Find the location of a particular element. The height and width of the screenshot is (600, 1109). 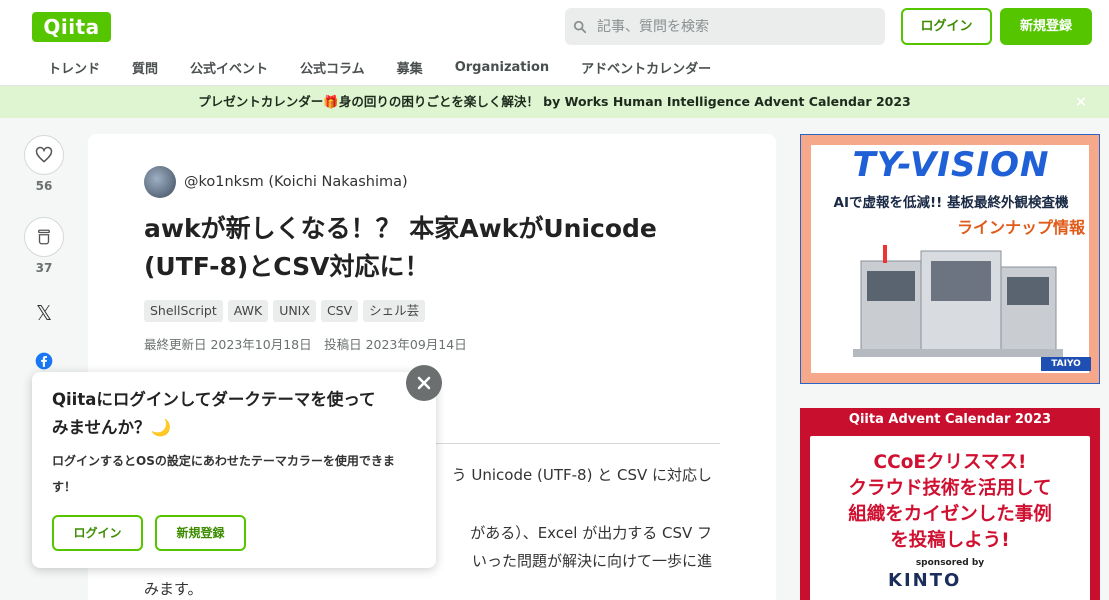

tag: ShellScript is located at coordinates (183, 311).